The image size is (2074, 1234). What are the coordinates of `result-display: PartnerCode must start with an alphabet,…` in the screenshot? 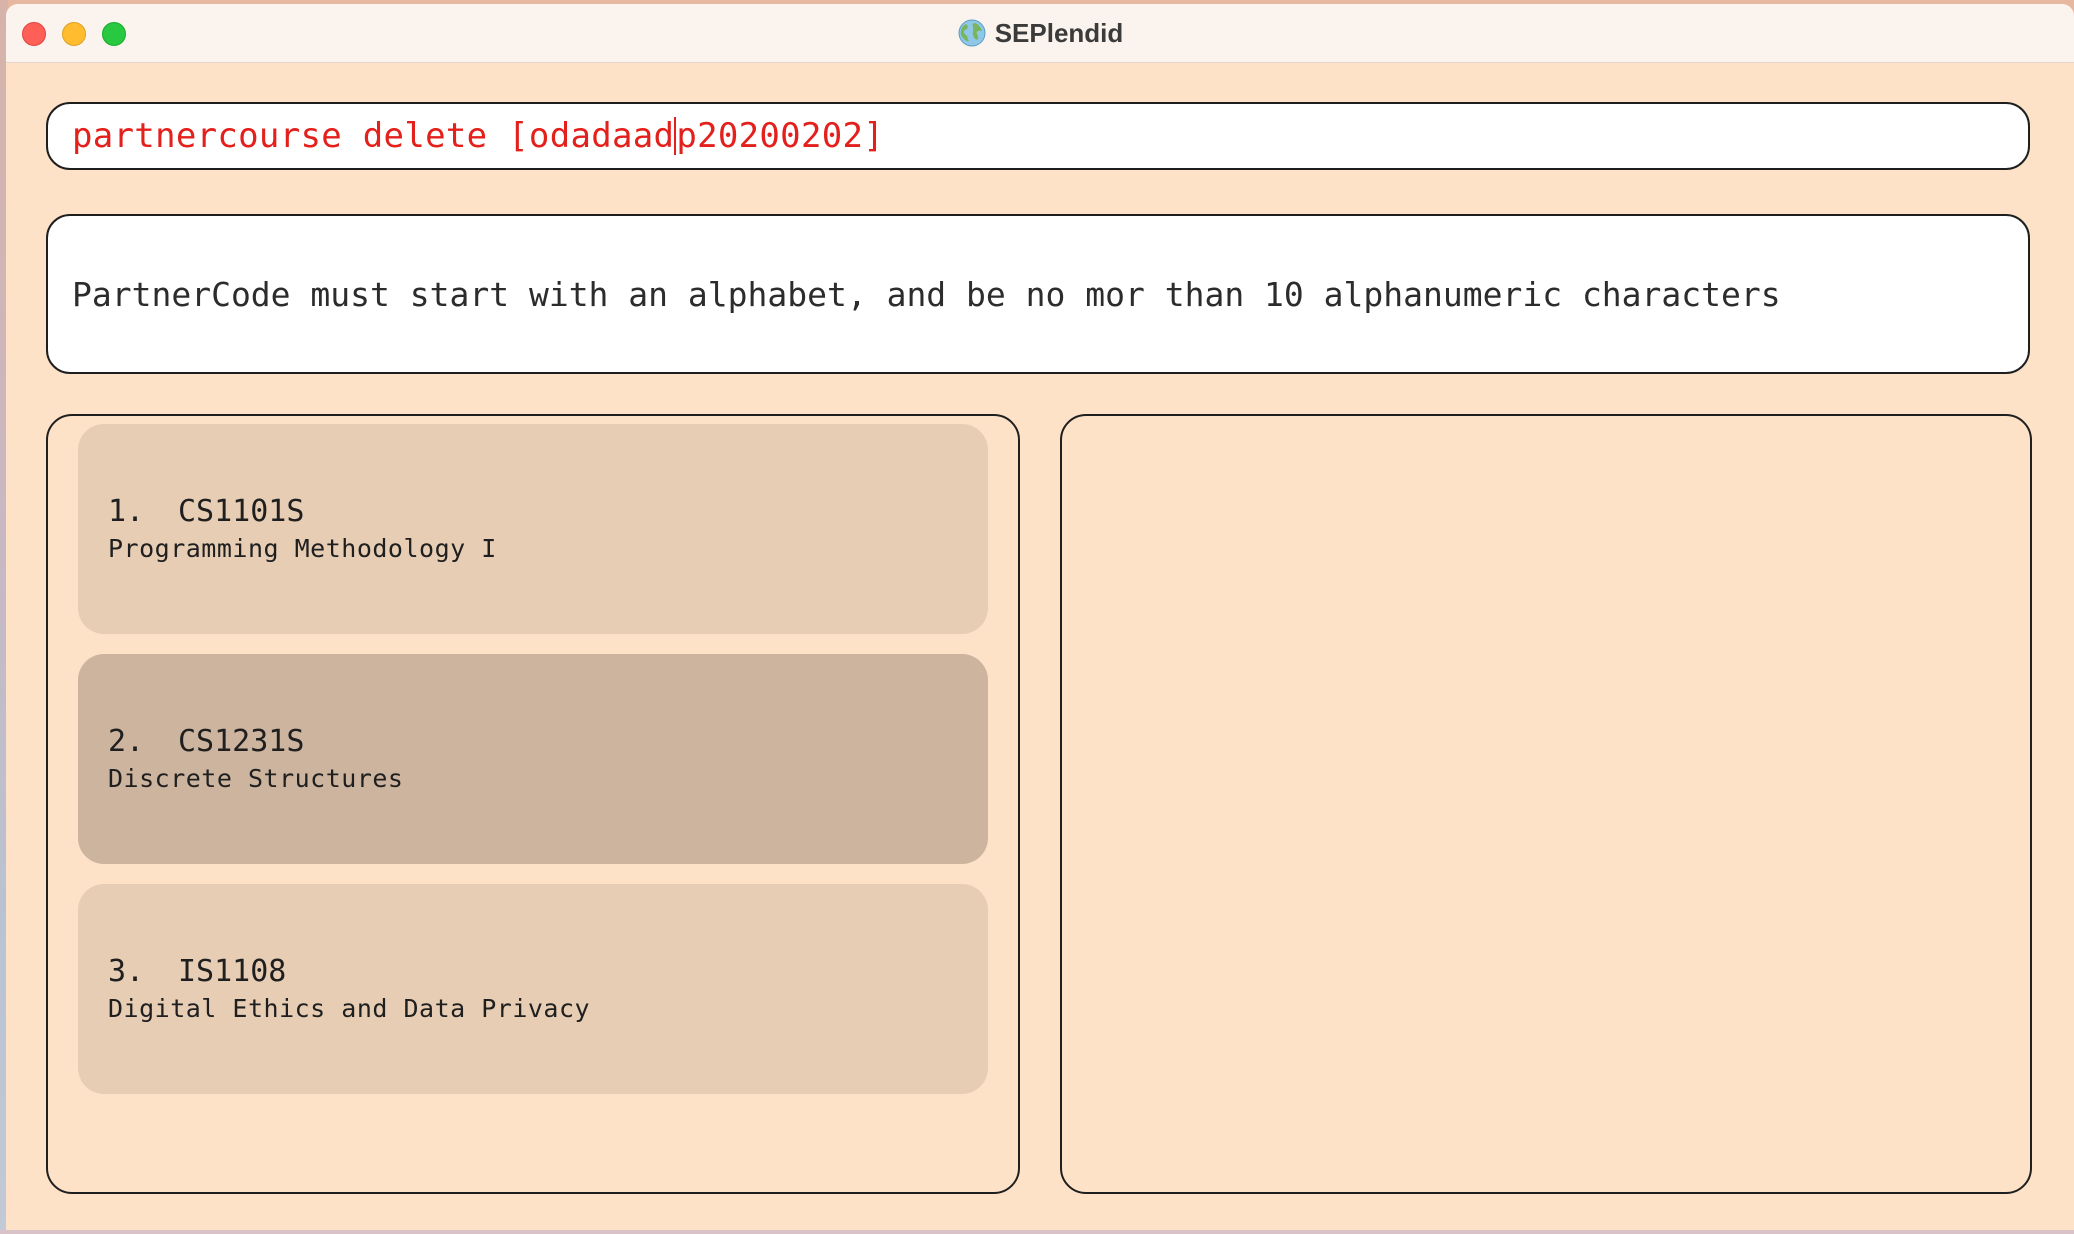 It's located at (1038, 294).